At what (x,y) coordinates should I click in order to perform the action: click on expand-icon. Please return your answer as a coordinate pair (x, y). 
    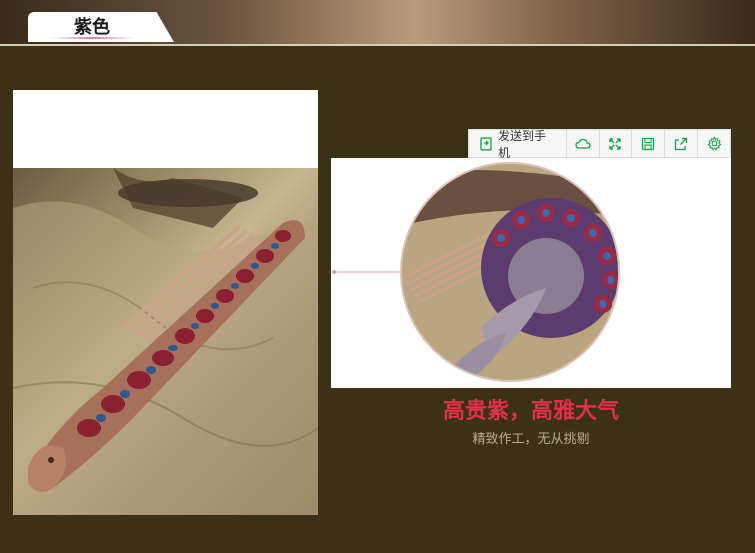
    Looking at the image, I should click on (615, 143).